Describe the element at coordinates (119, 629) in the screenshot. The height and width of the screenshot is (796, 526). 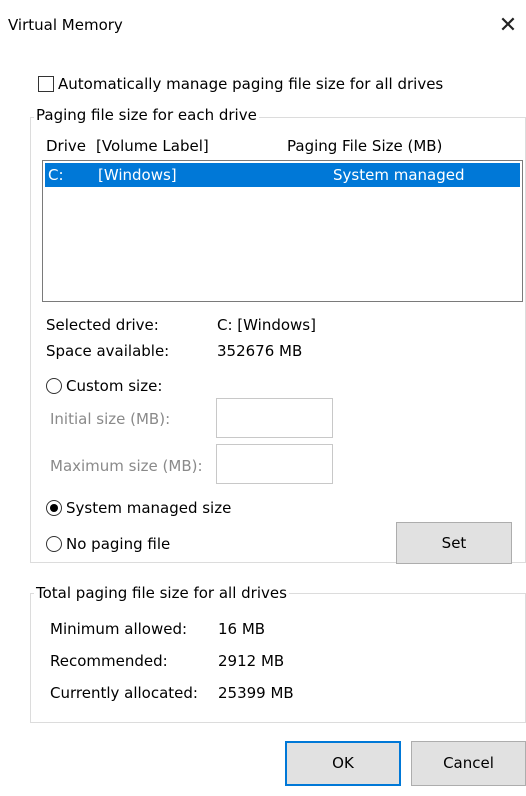
I see `minimum-allowed-label: Minimum allowed:` at that location.